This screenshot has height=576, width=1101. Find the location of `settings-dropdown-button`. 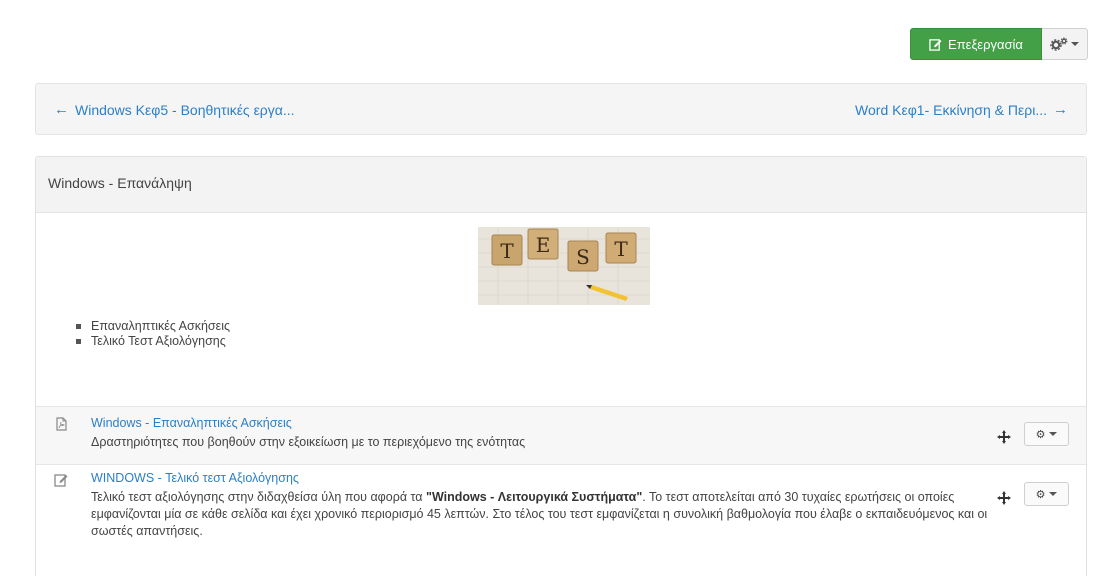

settings-dropdown-button is located at coordinates (1065, 44).